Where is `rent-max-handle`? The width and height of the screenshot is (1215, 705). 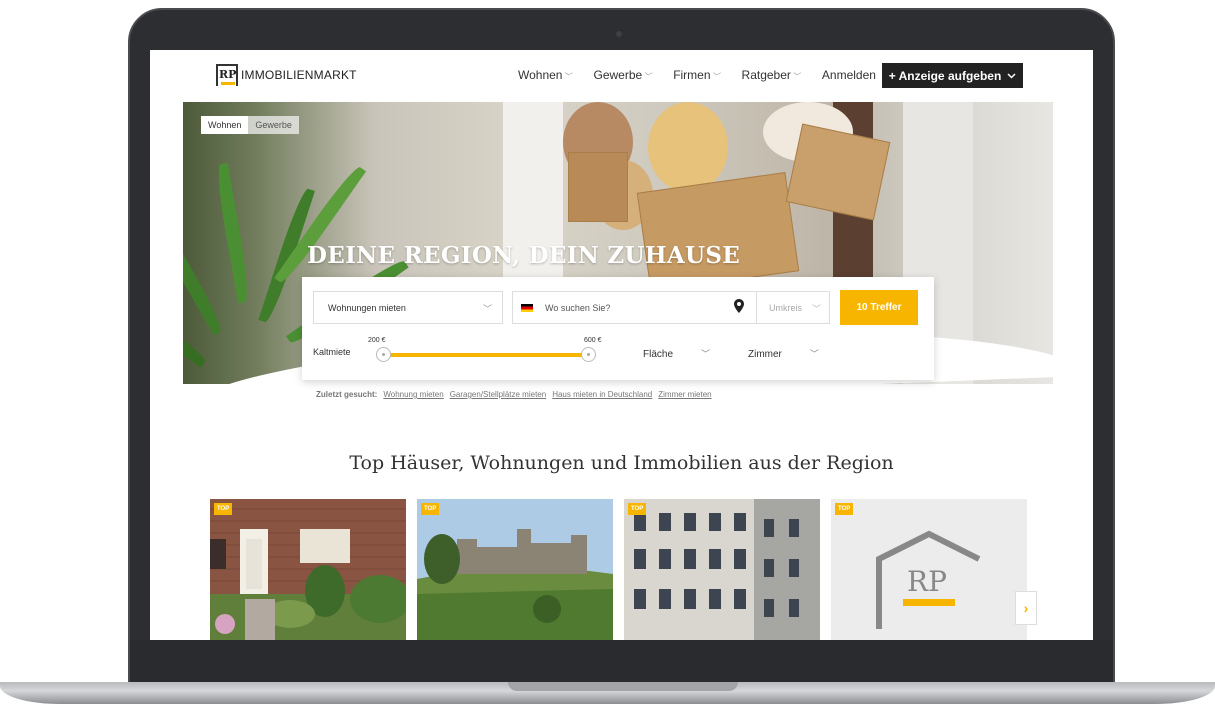
rent-max-handle is located at coordinates (588, 354).